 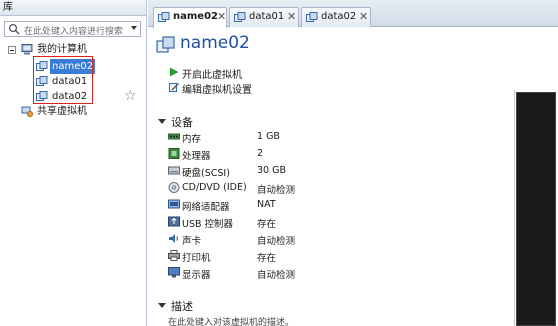 I want to click on tab-label: data01, so click(x=267, y=16).